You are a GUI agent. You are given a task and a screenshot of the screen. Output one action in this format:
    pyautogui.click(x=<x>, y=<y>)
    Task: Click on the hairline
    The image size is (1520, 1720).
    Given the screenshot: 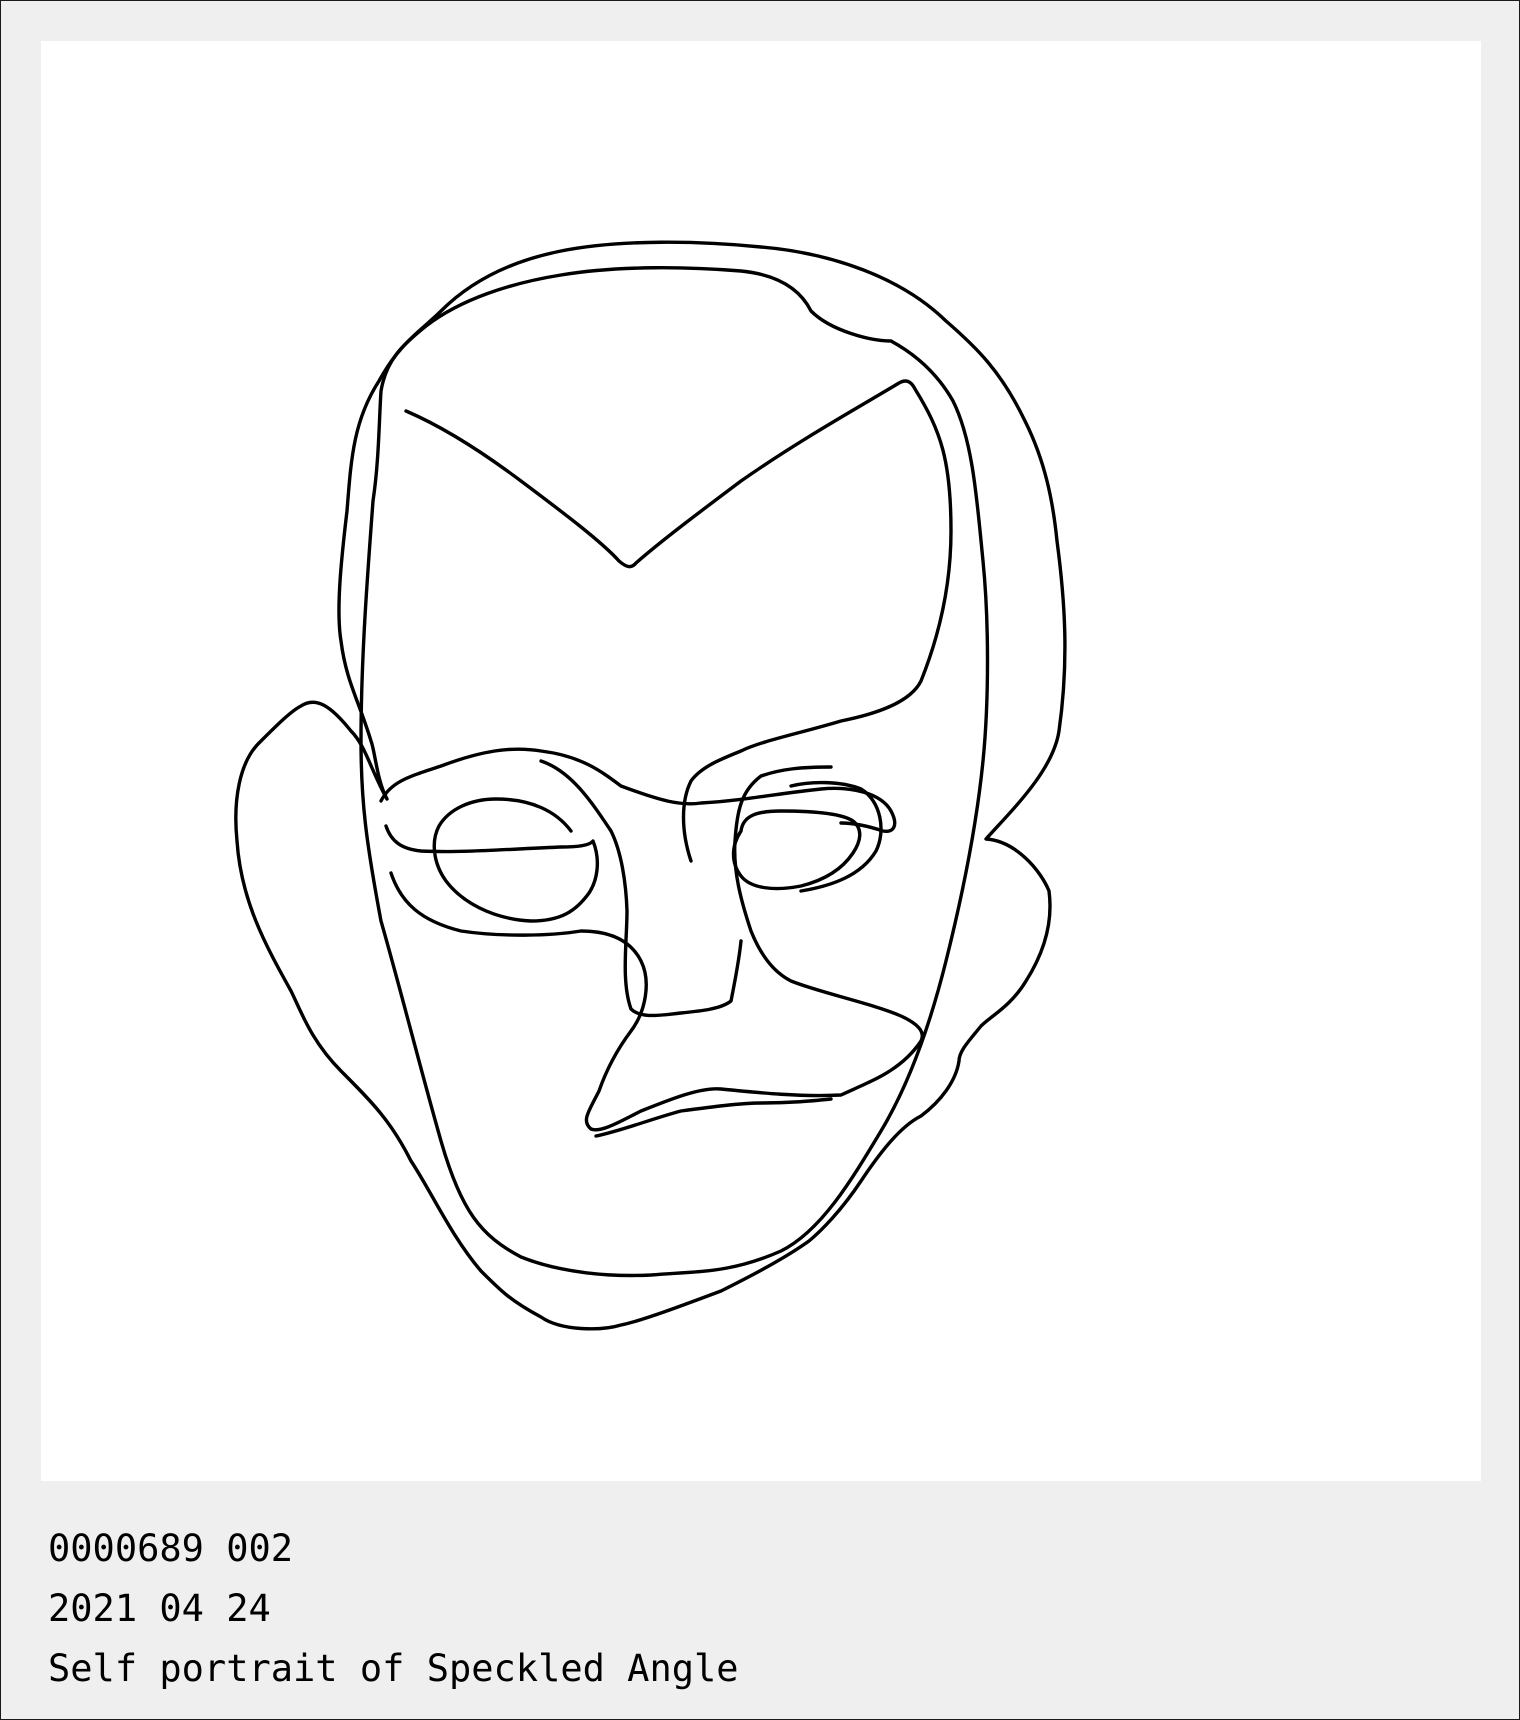 What is the action you would take?
    pyautogui.click(x=678, y=621)
    